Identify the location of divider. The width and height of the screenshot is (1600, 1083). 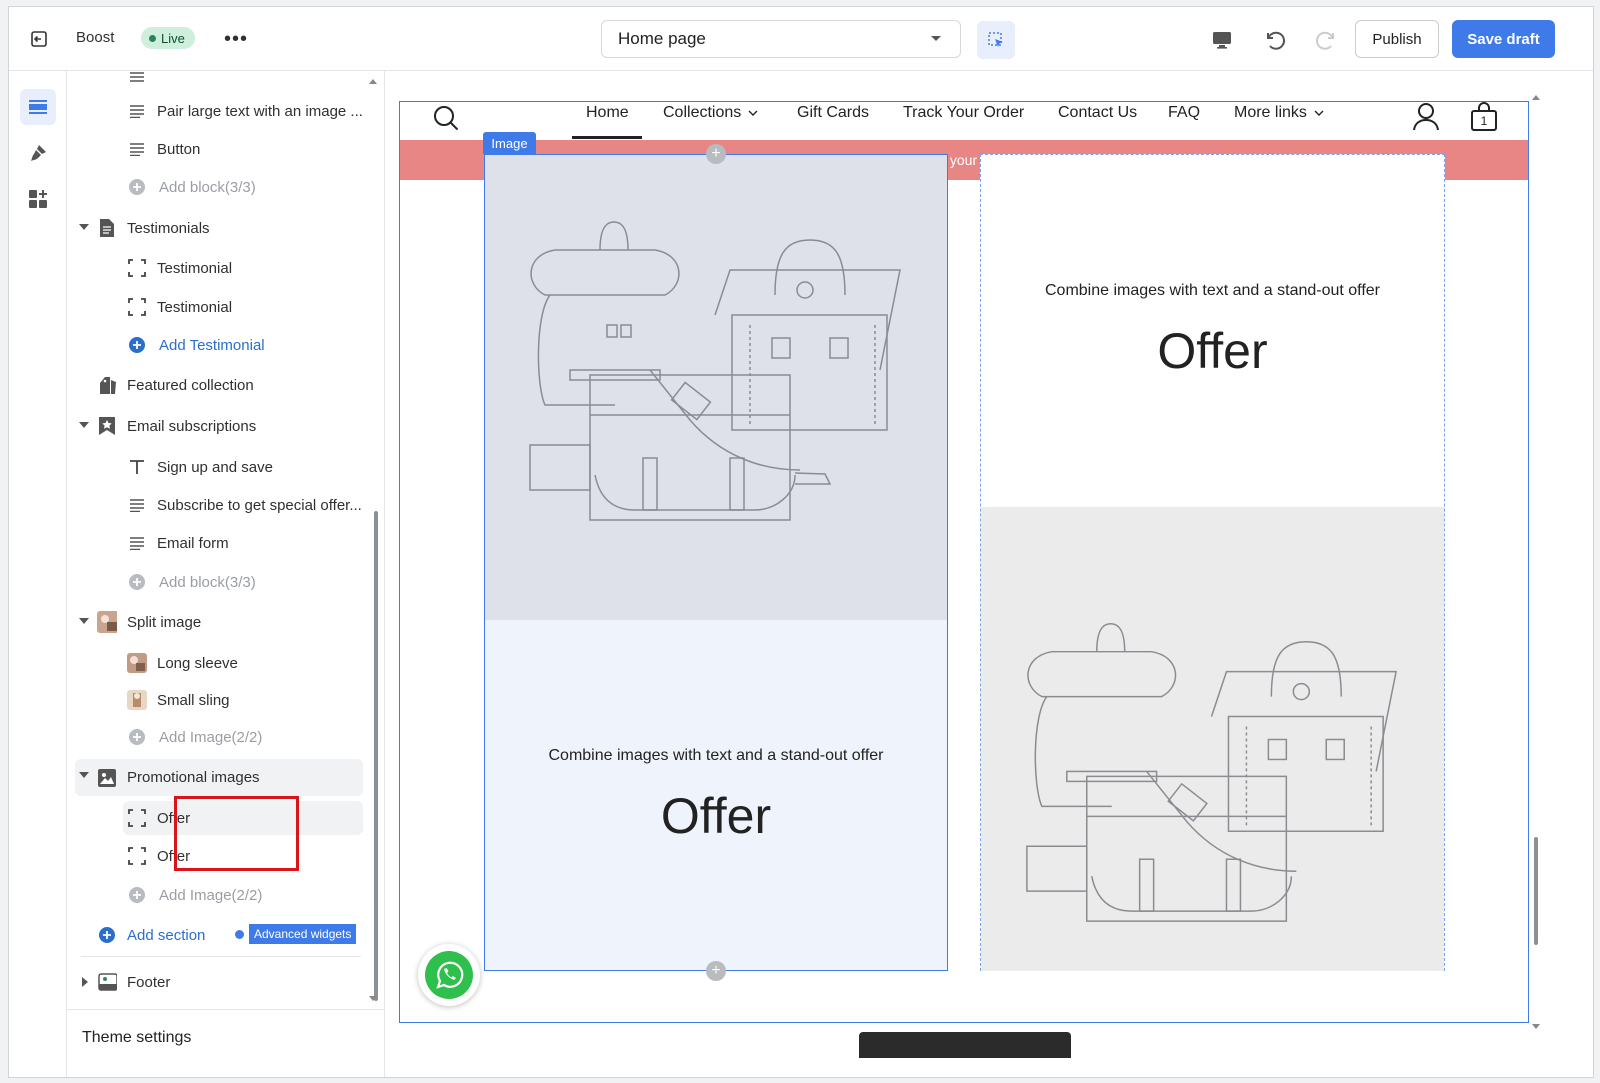
(221, 956).